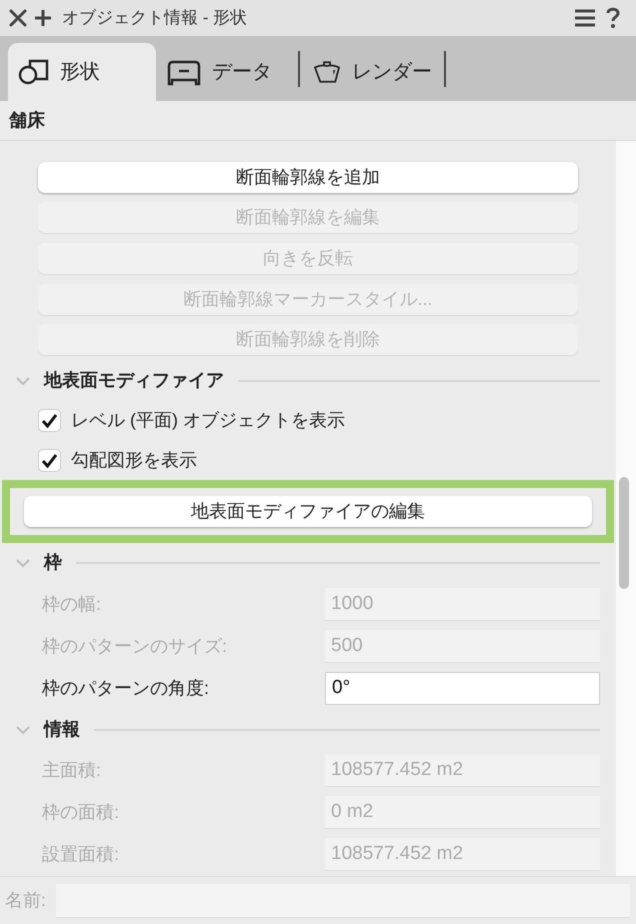  What do you see at coordinates (372, 72) in the screenshot?
I see `tab: レンダー` at bounding box center [372, 72].